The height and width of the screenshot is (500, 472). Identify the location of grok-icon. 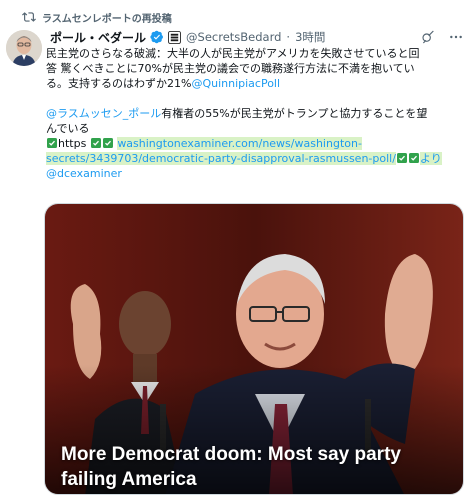
(428, 37).